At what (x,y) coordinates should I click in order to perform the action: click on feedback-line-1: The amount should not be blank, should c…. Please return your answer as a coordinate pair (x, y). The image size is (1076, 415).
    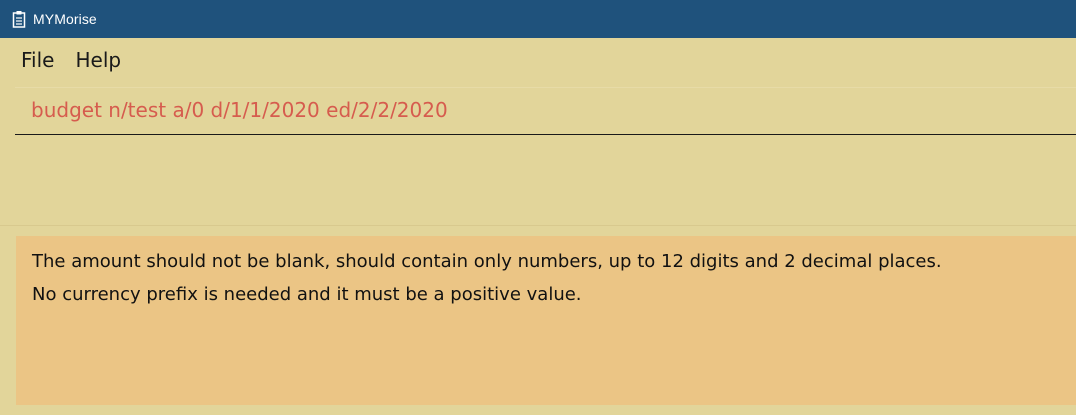
    Looking at the image, I should click on (487, 261).